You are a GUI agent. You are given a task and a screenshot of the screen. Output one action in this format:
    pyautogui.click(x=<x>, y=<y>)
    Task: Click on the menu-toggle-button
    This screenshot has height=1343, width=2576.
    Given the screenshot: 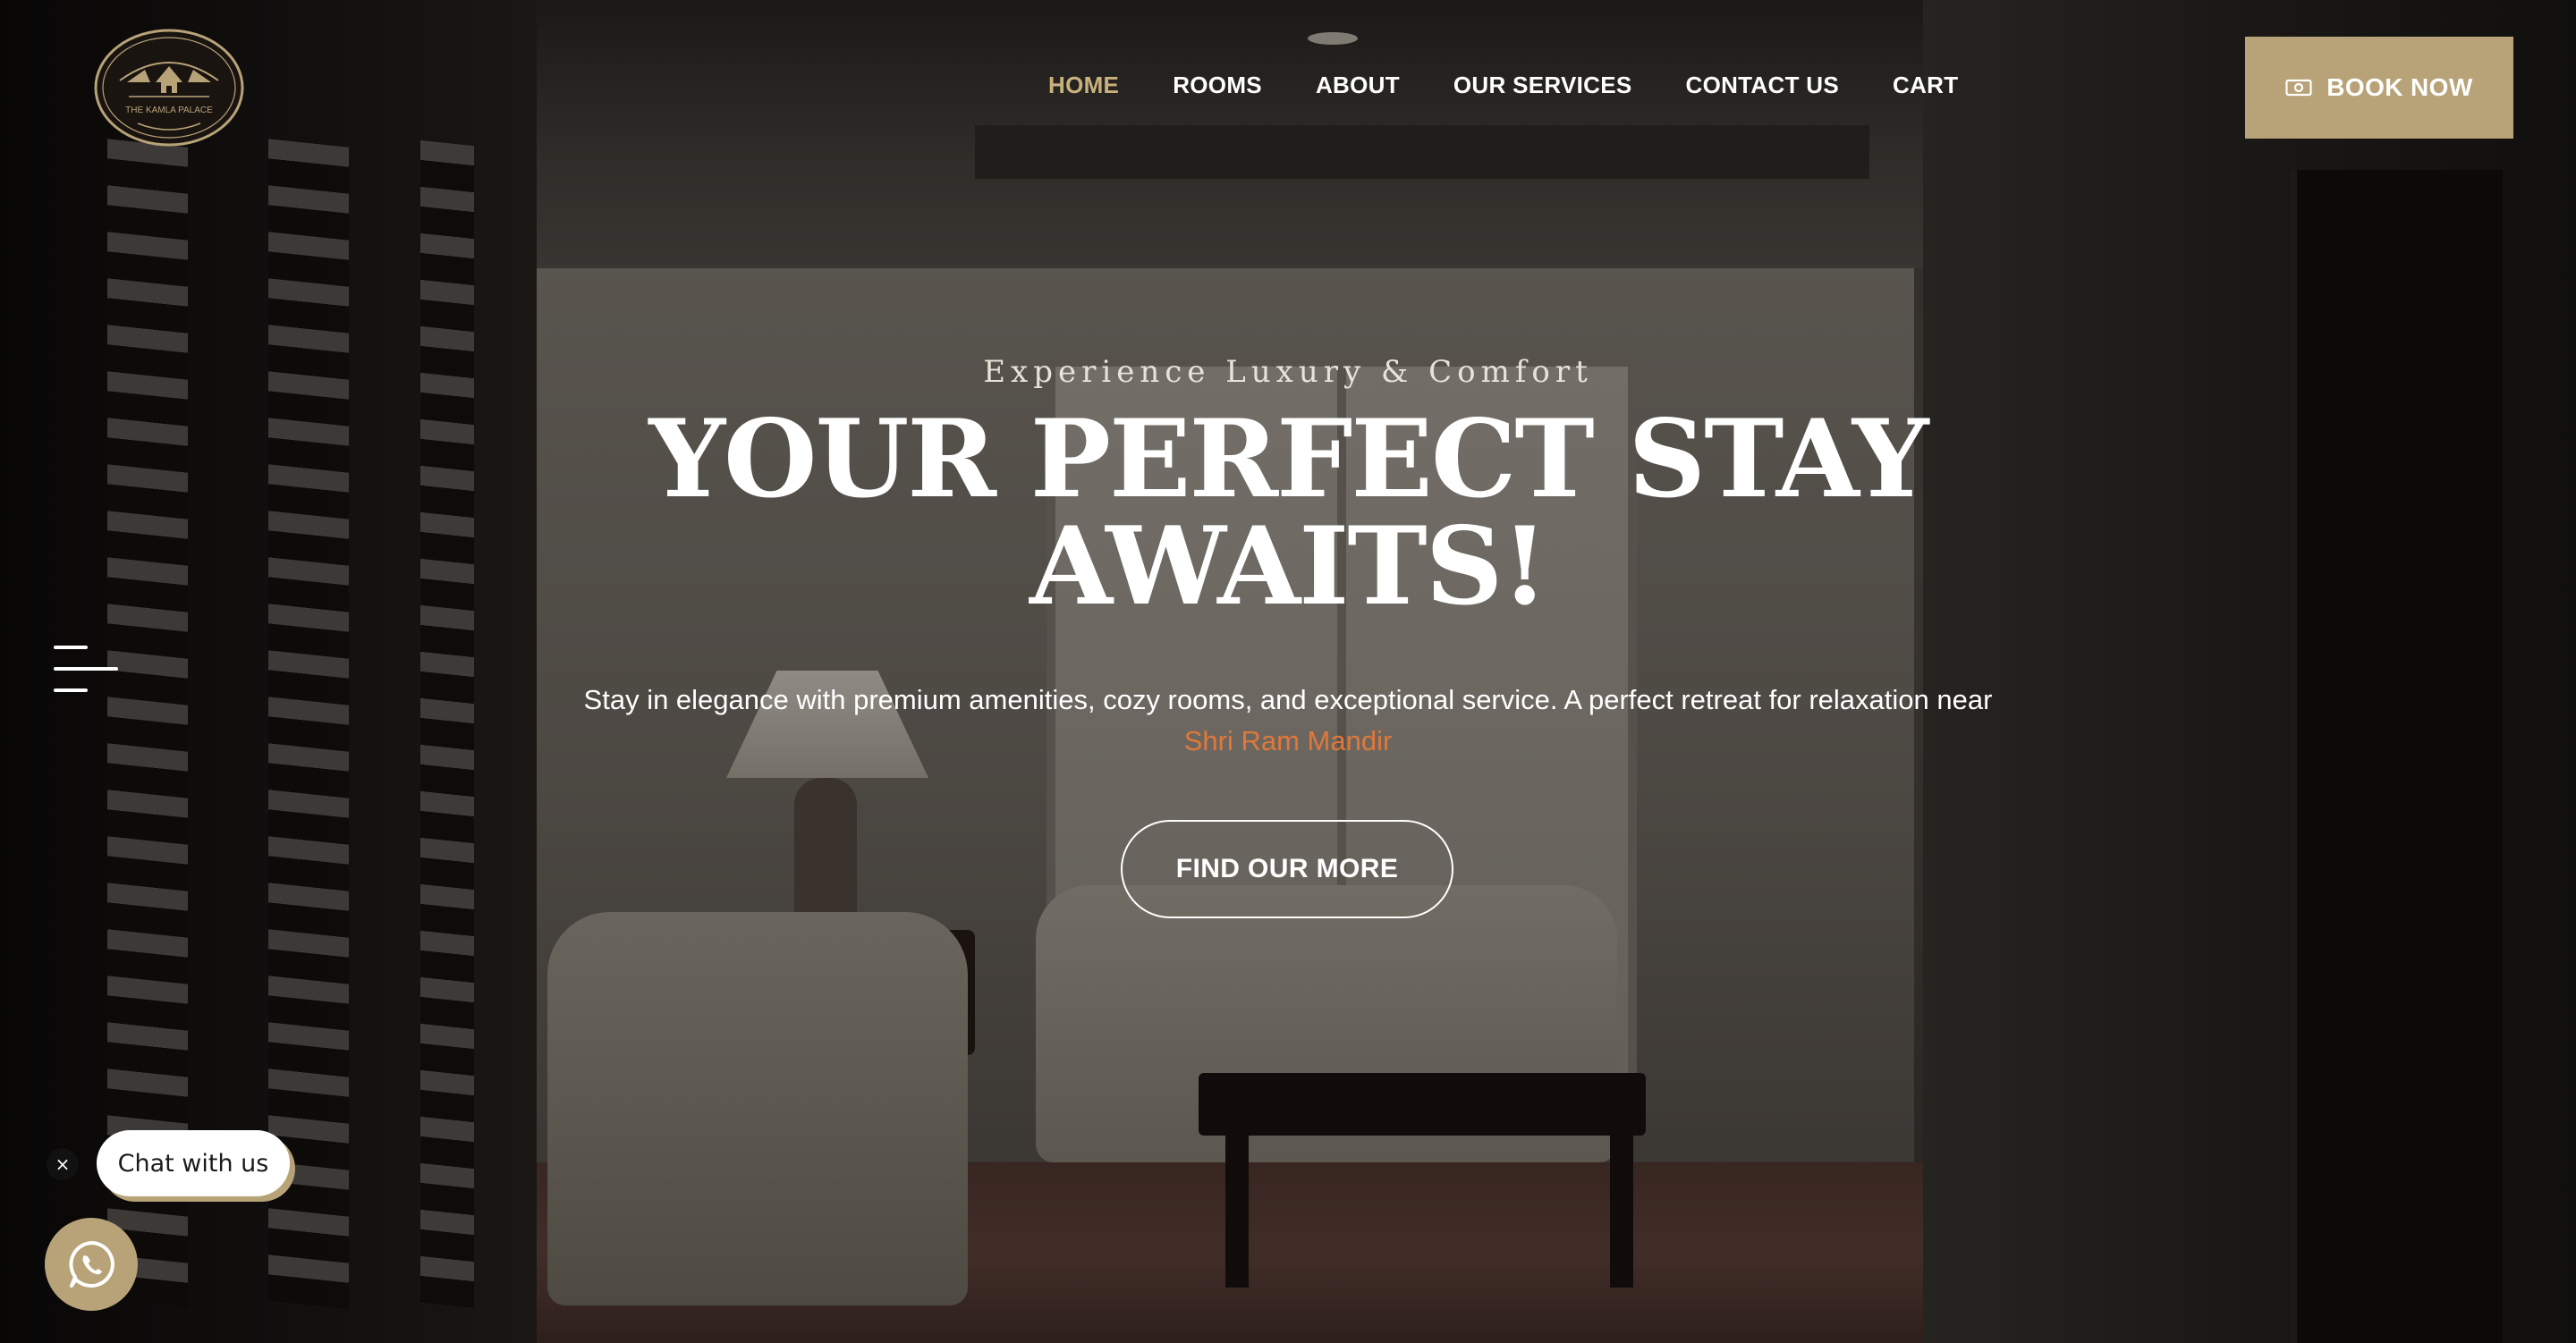 What is the action you would take?
    pyautogui.click(x=86, y=673)
    